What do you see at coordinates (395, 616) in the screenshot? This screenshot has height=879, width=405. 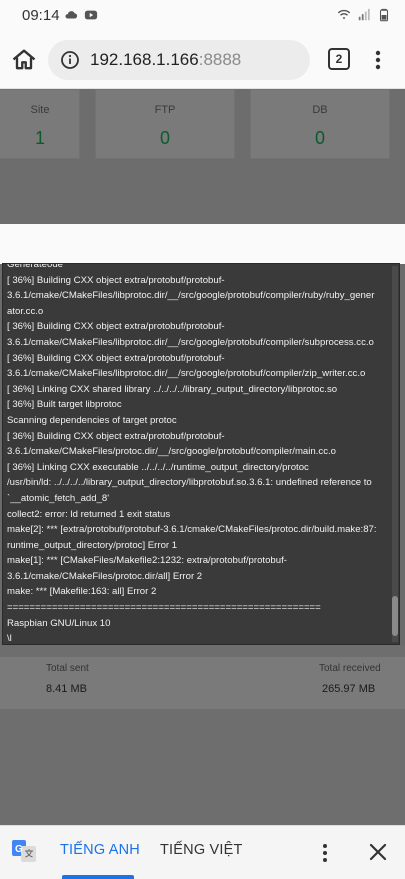 I see `scrollbar-thumb` at bounding box center [395, 616].